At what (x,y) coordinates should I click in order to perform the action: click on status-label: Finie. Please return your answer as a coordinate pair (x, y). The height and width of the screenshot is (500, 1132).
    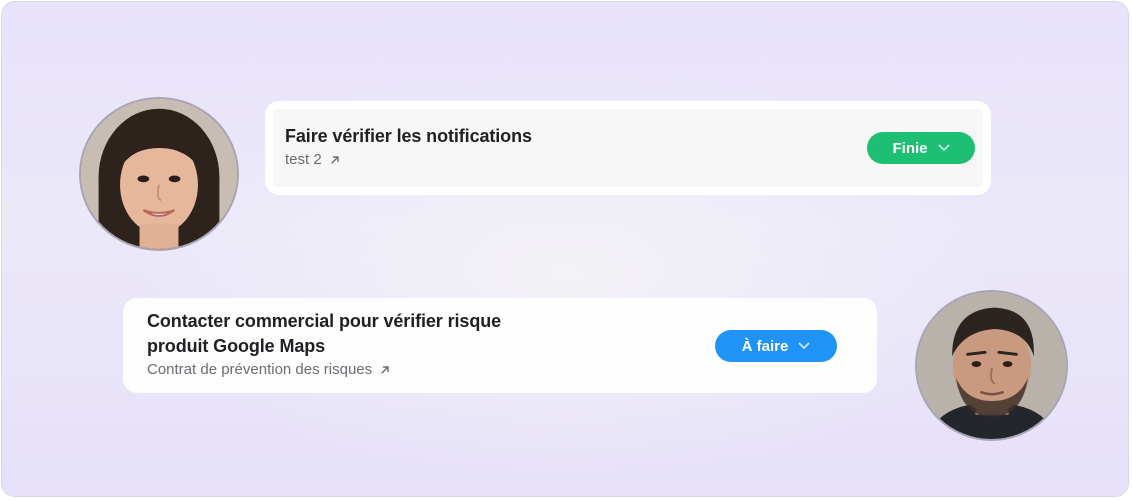
    Looking at the image, I should click on (910, 148).